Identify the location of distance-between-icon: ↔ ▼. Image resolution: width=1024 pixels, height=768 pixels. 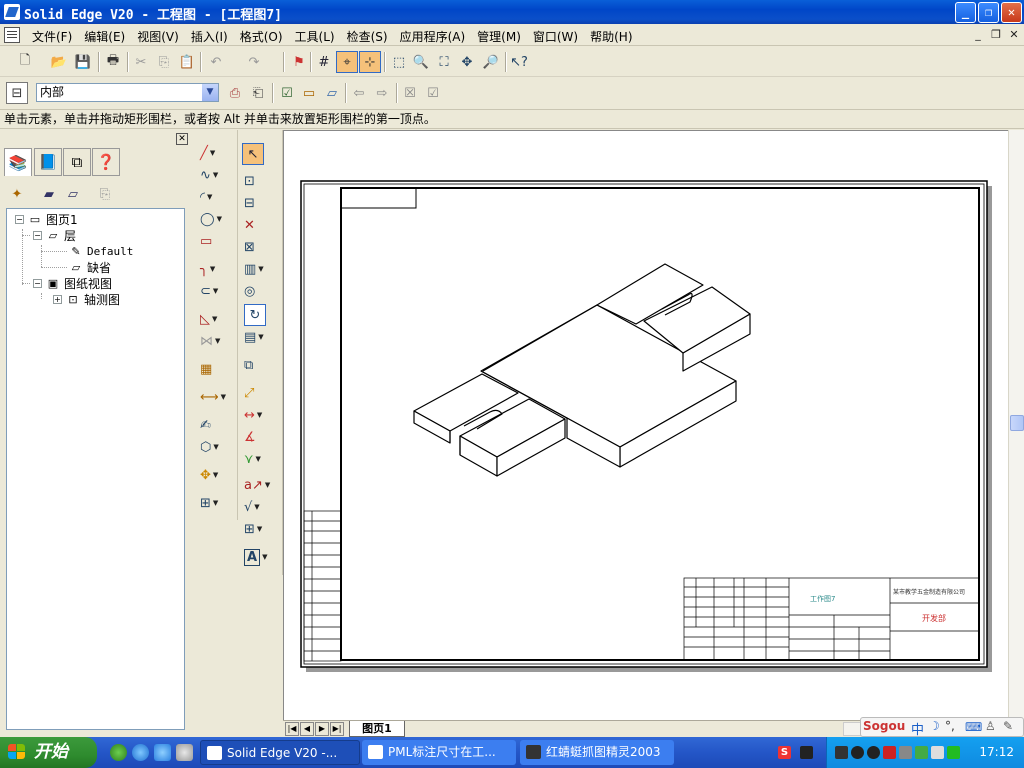
(260, 415).